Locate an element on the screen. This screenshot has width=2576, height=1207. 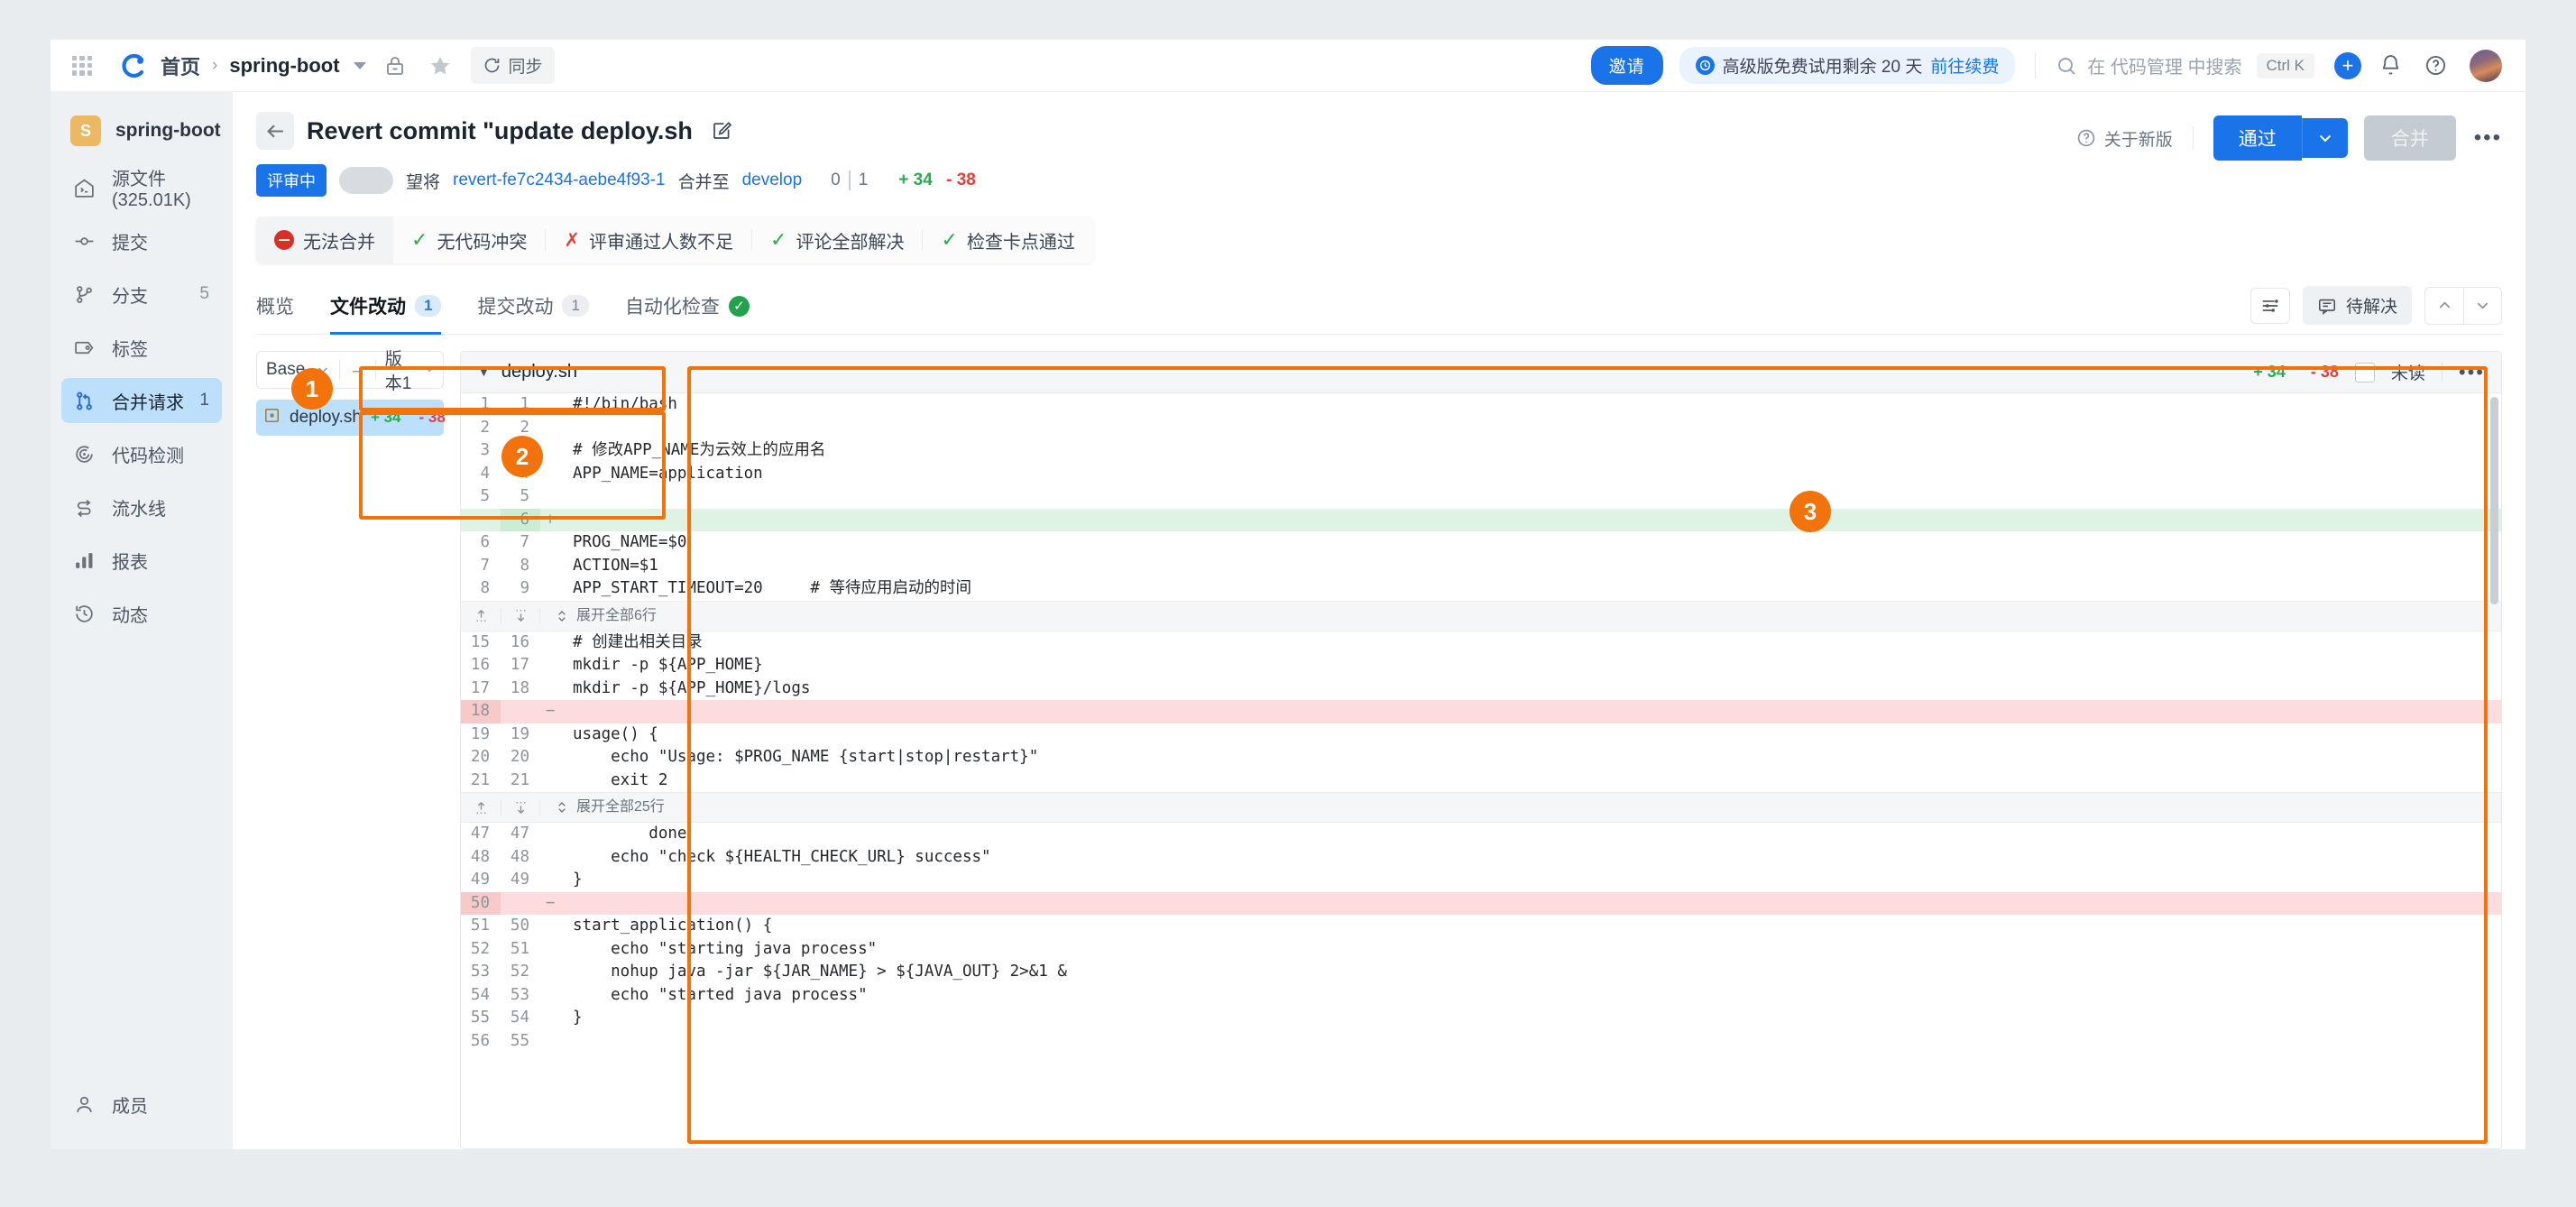
search-placeholder: 在 代码管理 中搜索 is located at coordinates (2164, 68).